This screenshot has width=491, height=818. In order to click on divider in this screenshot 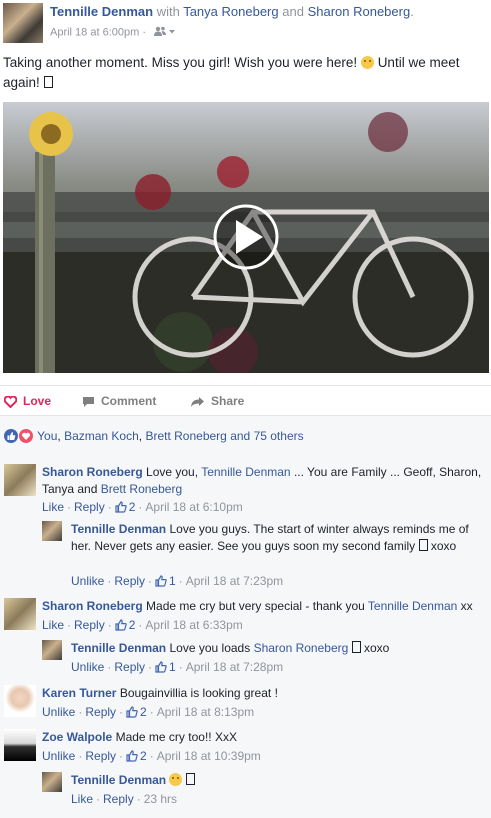, I will do `click(245, 385)`.